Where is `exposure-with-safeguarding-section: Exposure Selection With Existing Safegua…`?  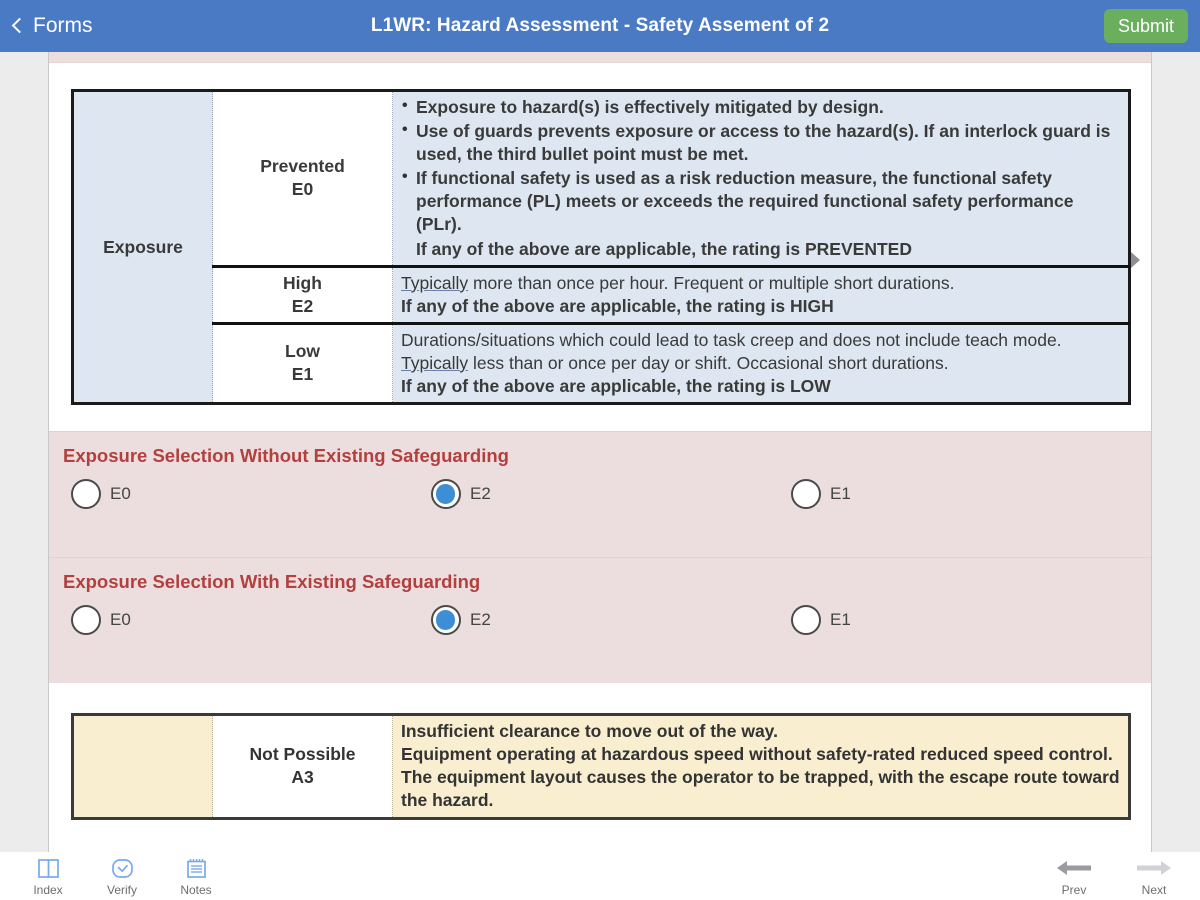 exposure-with-safeguarding-section: Exposure Selection With Existing Safegua… is located at coordinates (600, 620).